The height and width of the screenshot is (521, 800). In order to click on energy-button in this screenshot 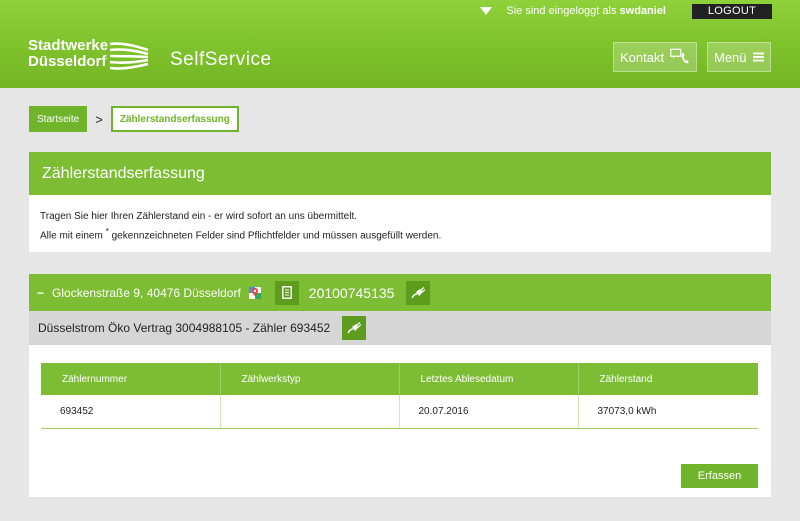, I will do `click(418, 292)`.